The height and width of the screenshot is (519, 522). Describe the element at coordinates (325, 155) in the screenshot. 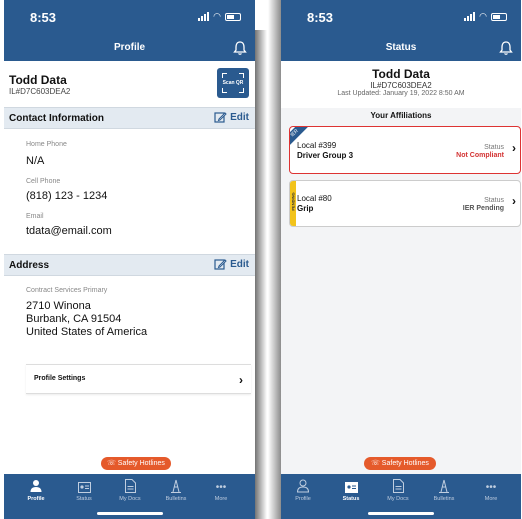

I see `affiliation-group: Driver Group 3` at that location.